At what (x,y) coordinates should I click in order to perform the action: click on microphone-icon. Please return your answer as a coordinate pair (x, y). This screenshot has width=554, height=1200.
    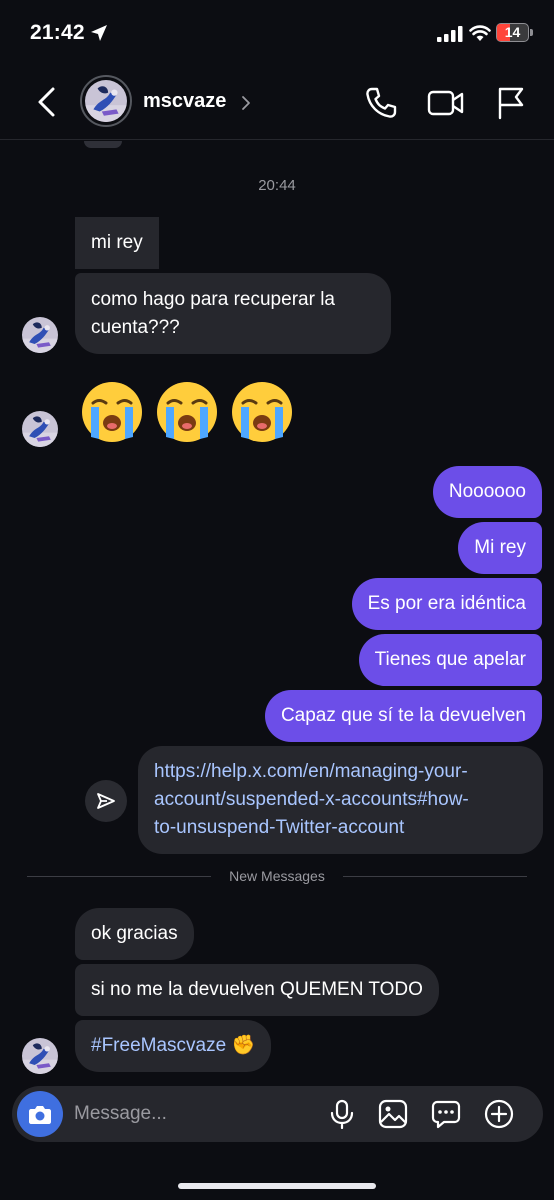
    Looking at the image, I should click on (342, 1114).